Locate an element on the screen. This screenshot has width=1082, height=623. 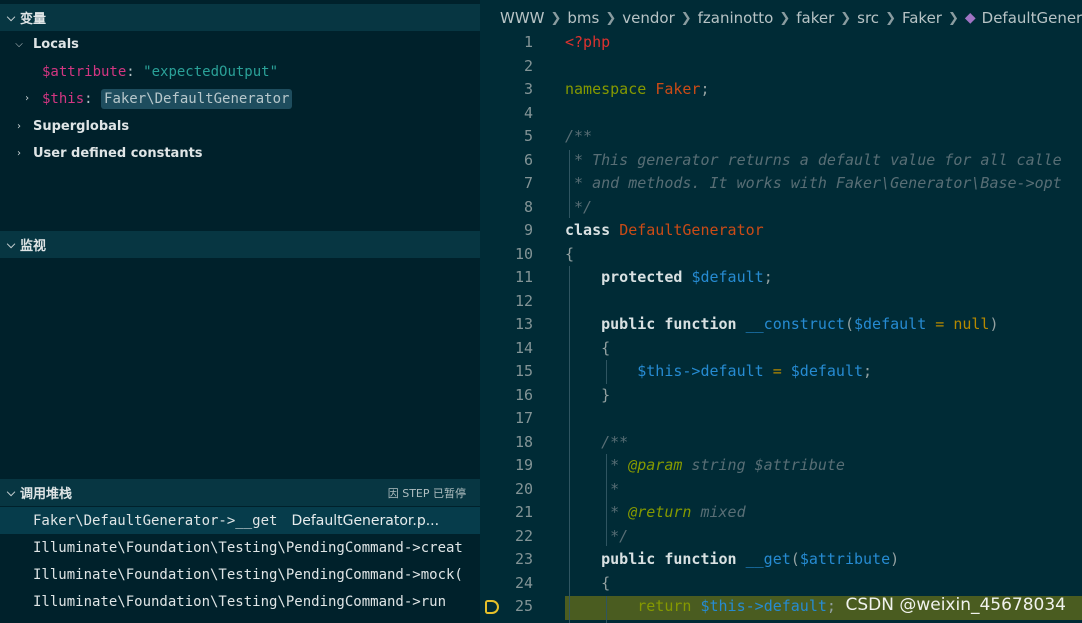
code-line: * @return mixed is located at coordinates (655, 512).